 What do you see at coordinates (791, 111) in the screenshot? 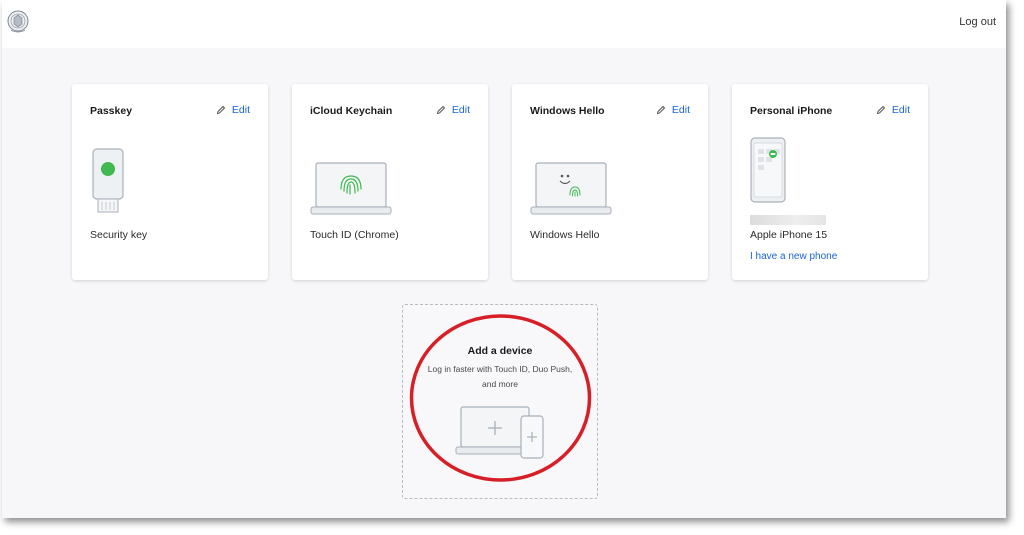
I see `device-card-title: Personal iPhone` at bounding box center [791, 111].